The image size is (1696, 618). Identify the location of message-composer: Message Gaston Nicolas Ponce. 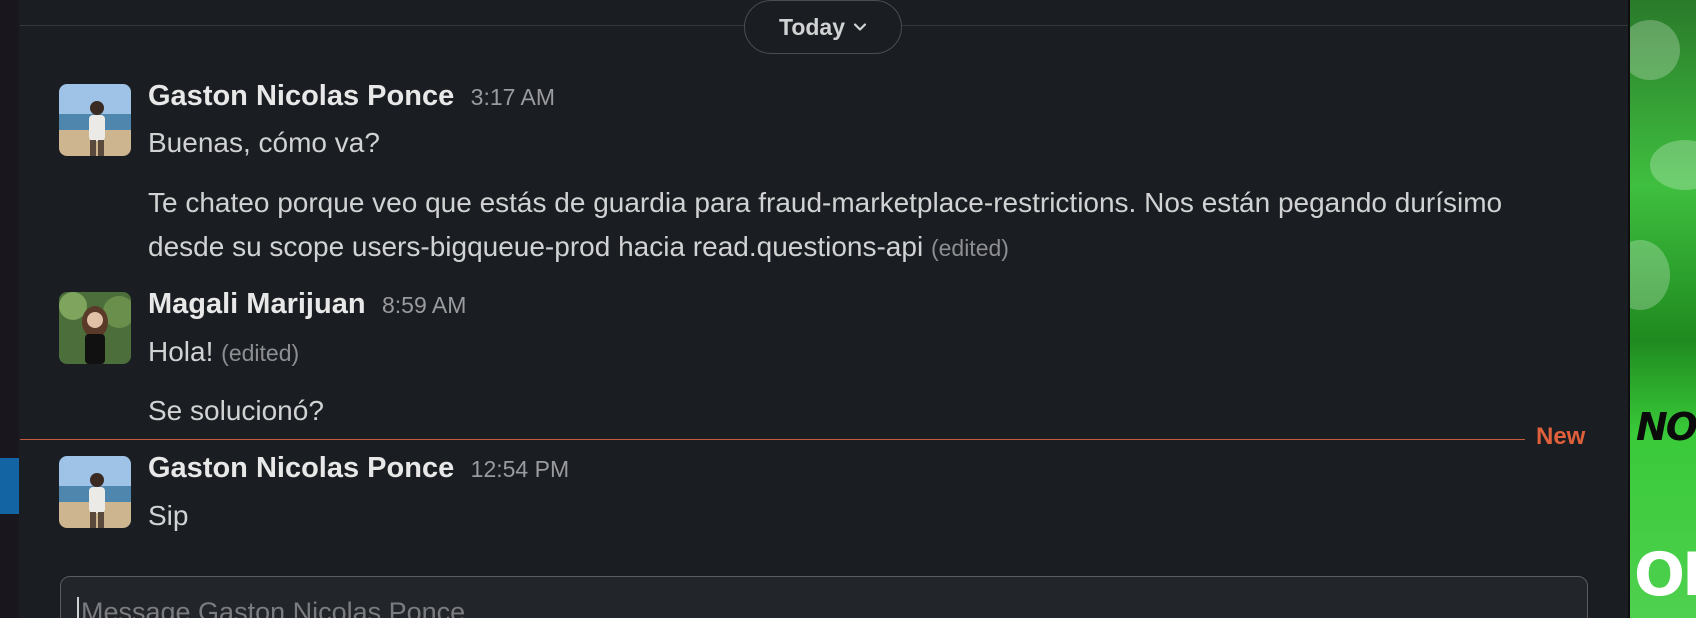
(824, 597).